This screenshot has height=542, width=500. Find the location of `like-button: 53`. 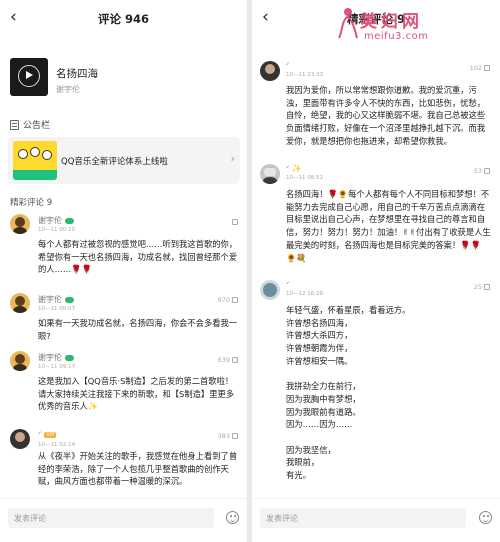

like-button: 53 is located at coordinates (482, 171).